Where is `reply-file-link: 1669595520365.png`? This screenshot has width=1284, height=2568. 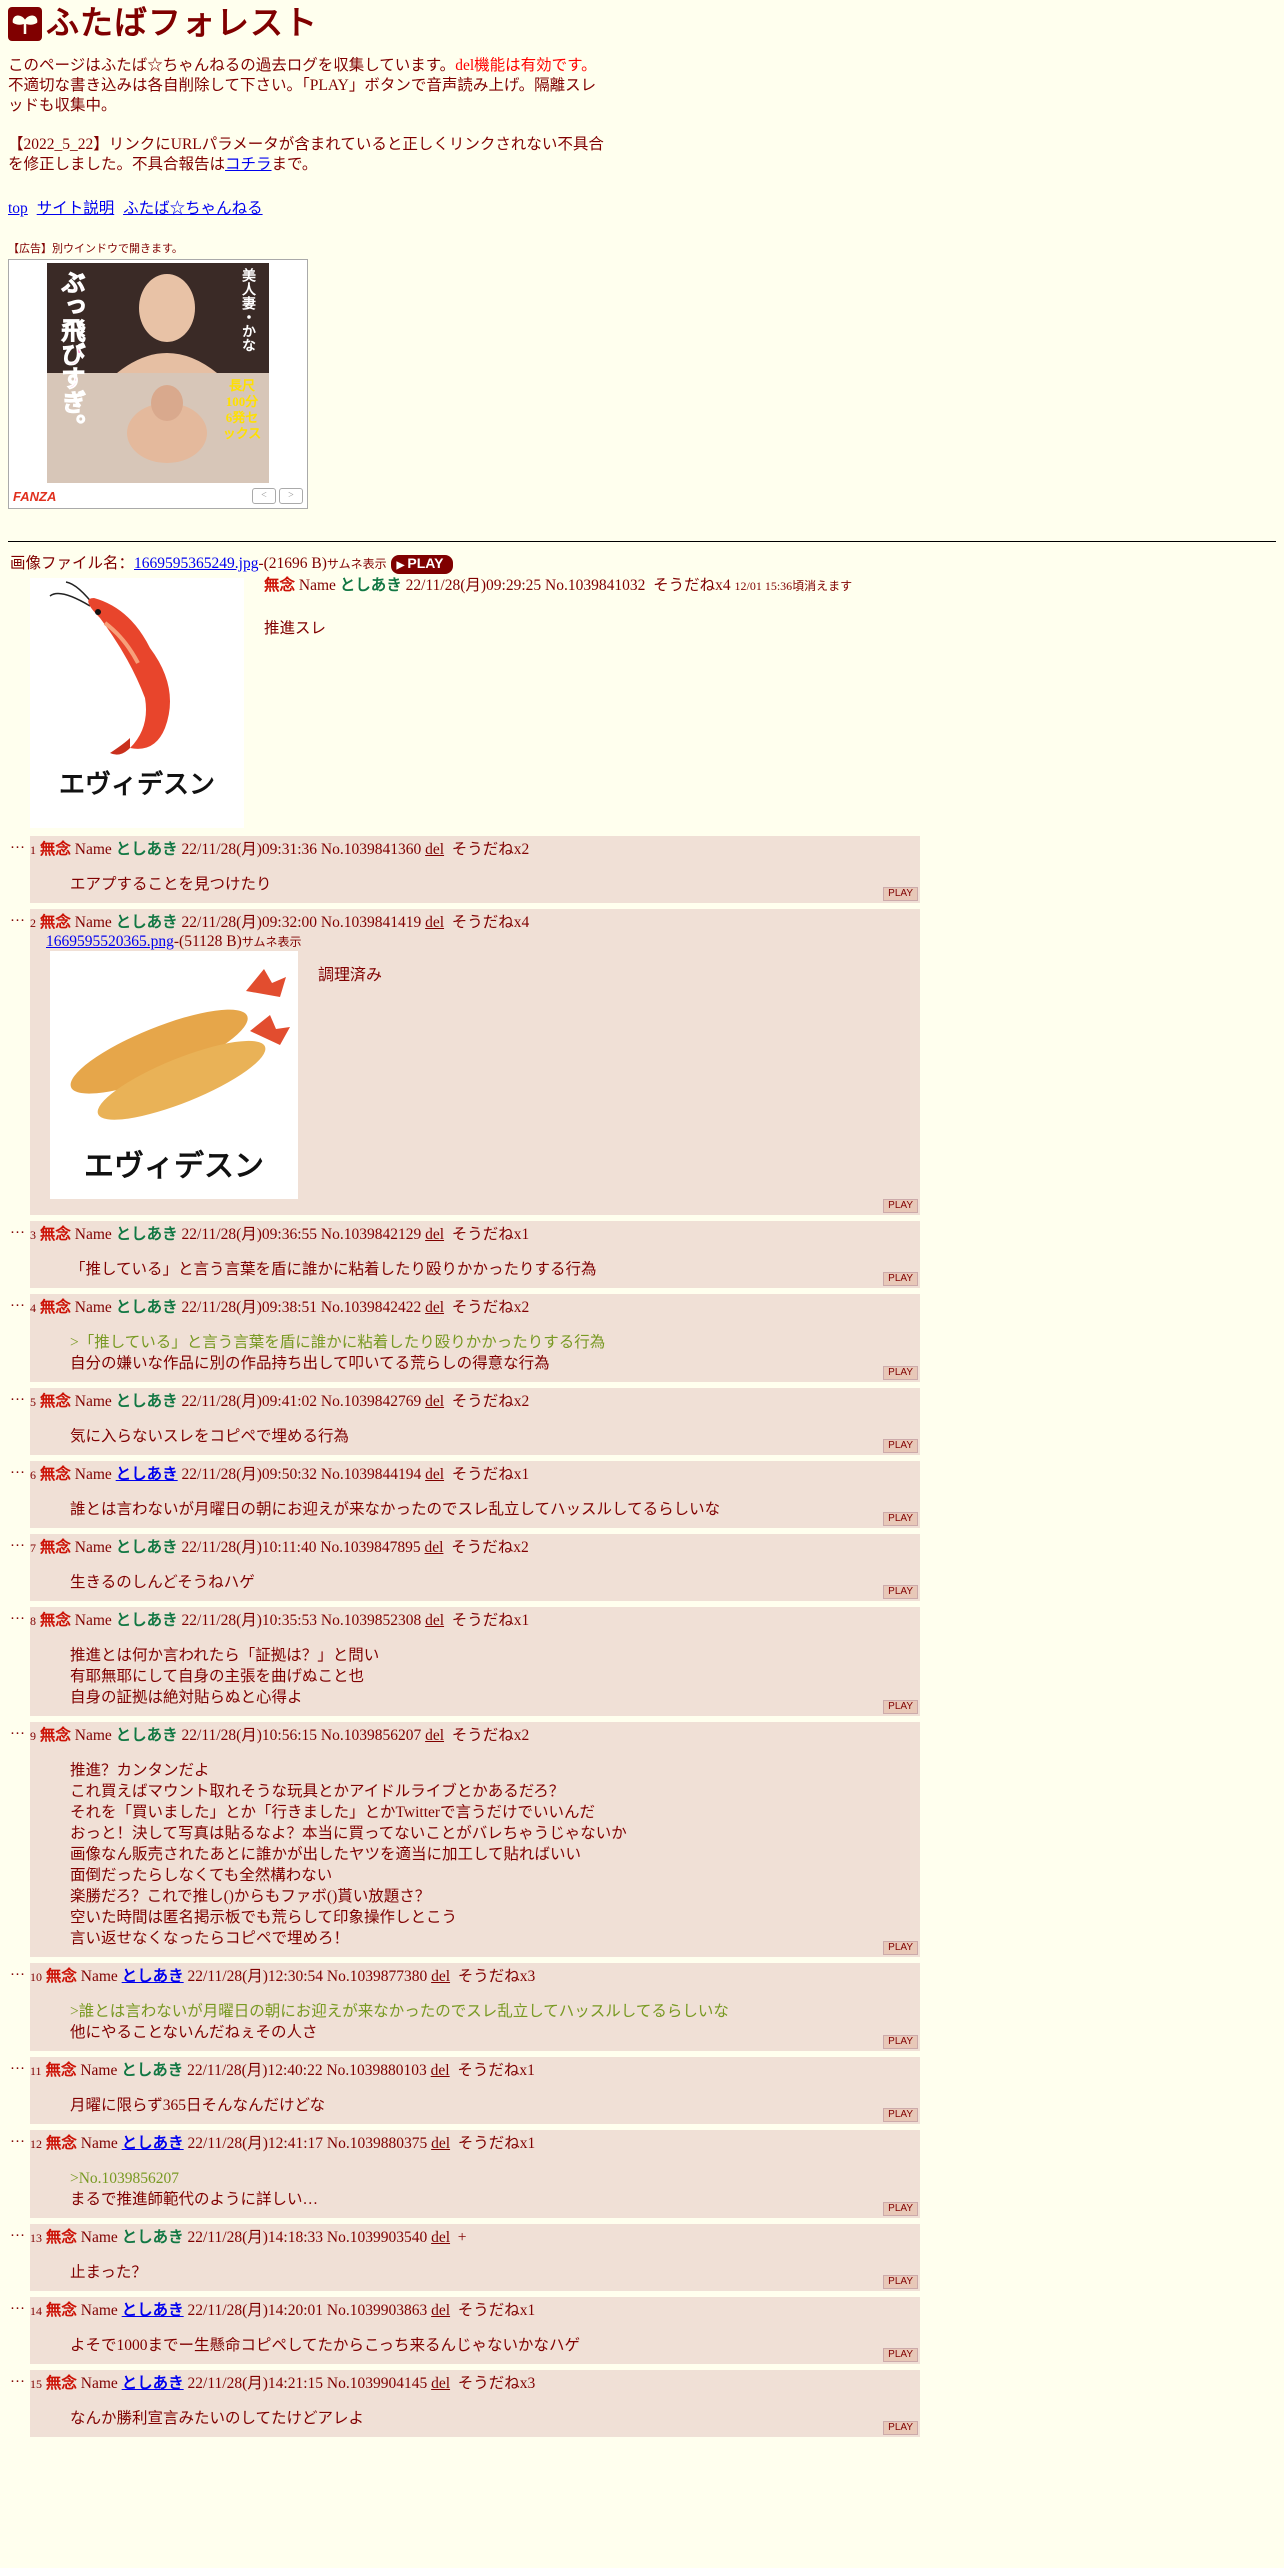
reply-file-link: 1669595520365.png is located at coordinates (110, 941).